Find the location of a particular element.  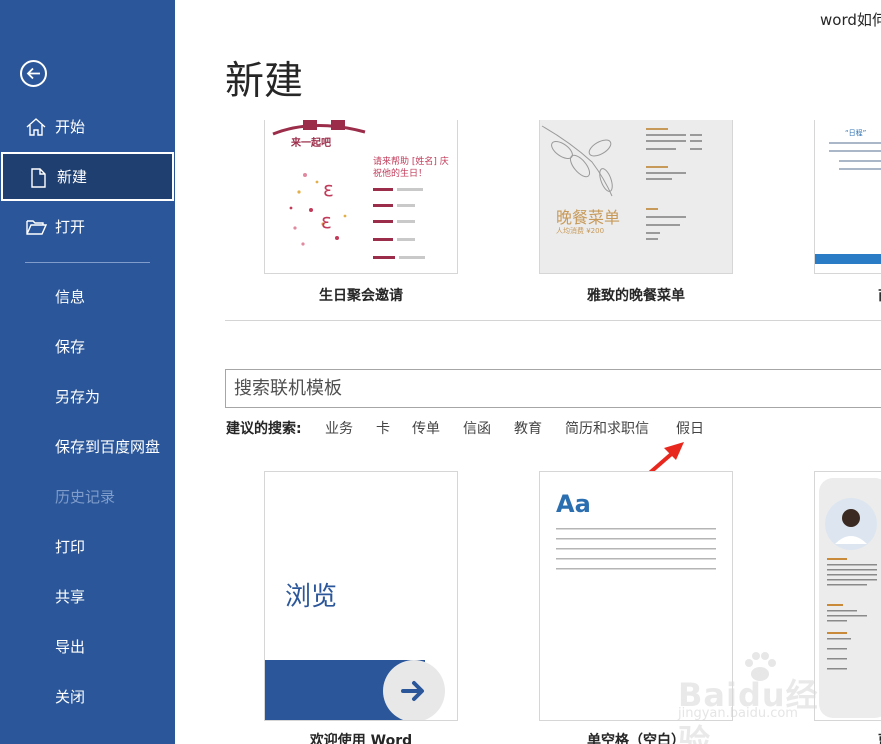

baidu-jingyan-watermark: Baidu经验 jingyan.baidu.com is located at coordinates (761, 696).